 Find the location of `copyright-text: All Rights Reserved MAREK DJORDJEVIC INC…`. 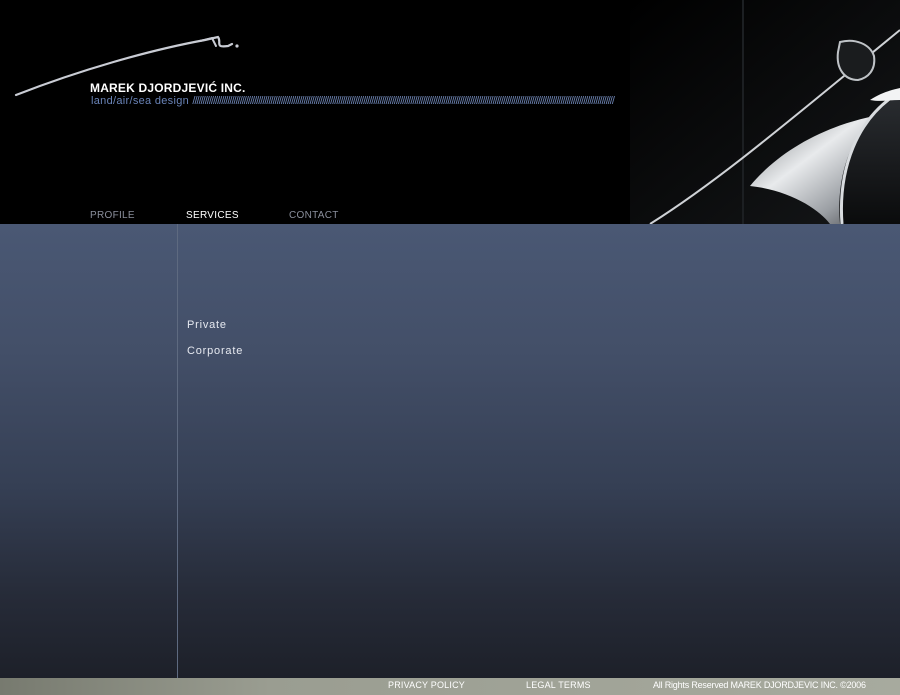

copyright-text: All Rights Reserved MAREK DJORDJEVIC INC… is located at coordinates (759, 685).